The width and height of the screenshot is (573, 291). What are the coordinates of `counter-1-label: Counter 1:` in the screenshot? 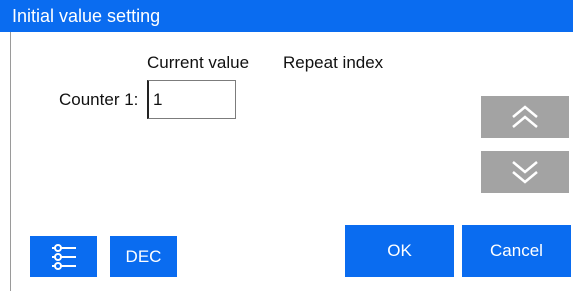 It's located at (99, 99).